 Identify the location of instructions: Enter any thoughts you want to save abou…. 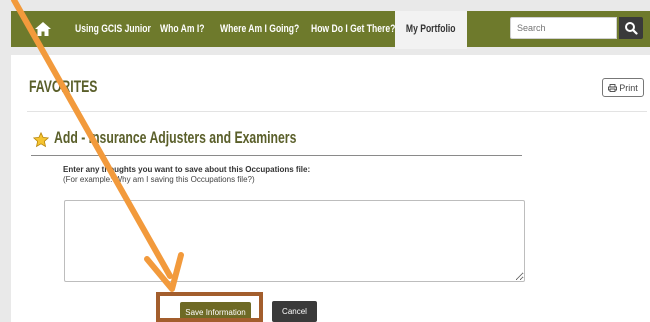
(186, 175).